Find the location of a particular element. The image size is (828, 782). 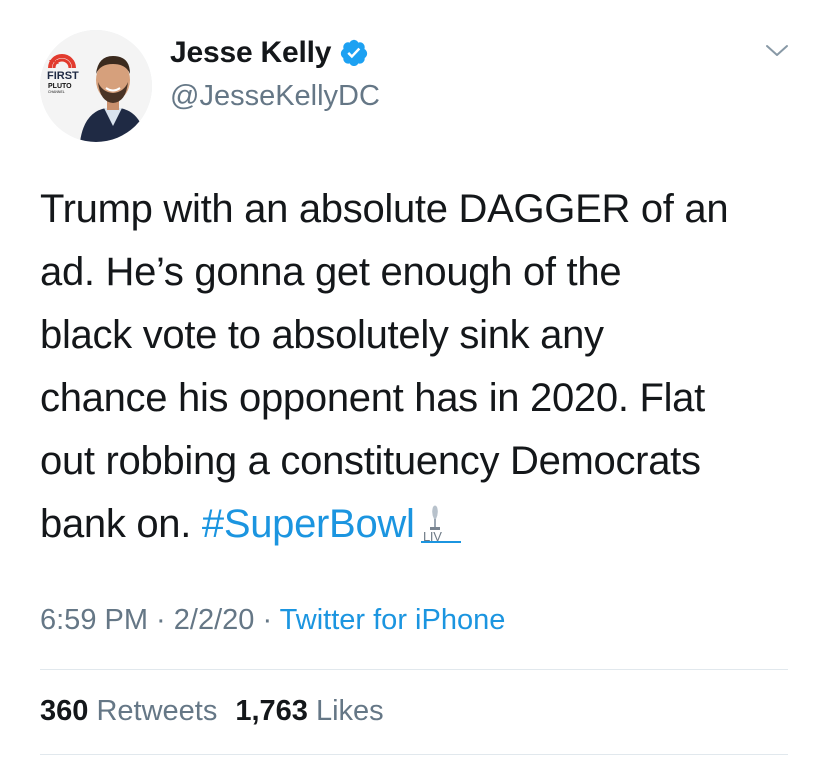

avatar-image: THE FIRST PLUTO CHANNEL is located at coordinates (96, 86).